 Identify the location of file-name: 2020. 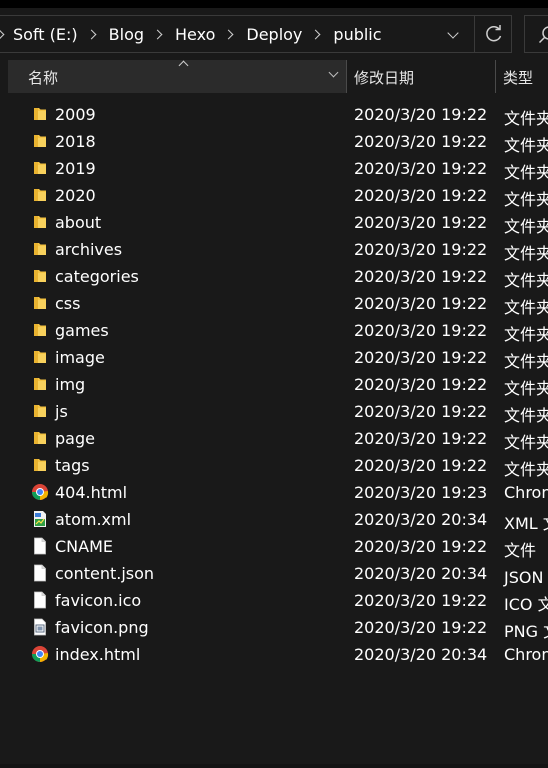
(75, 195).